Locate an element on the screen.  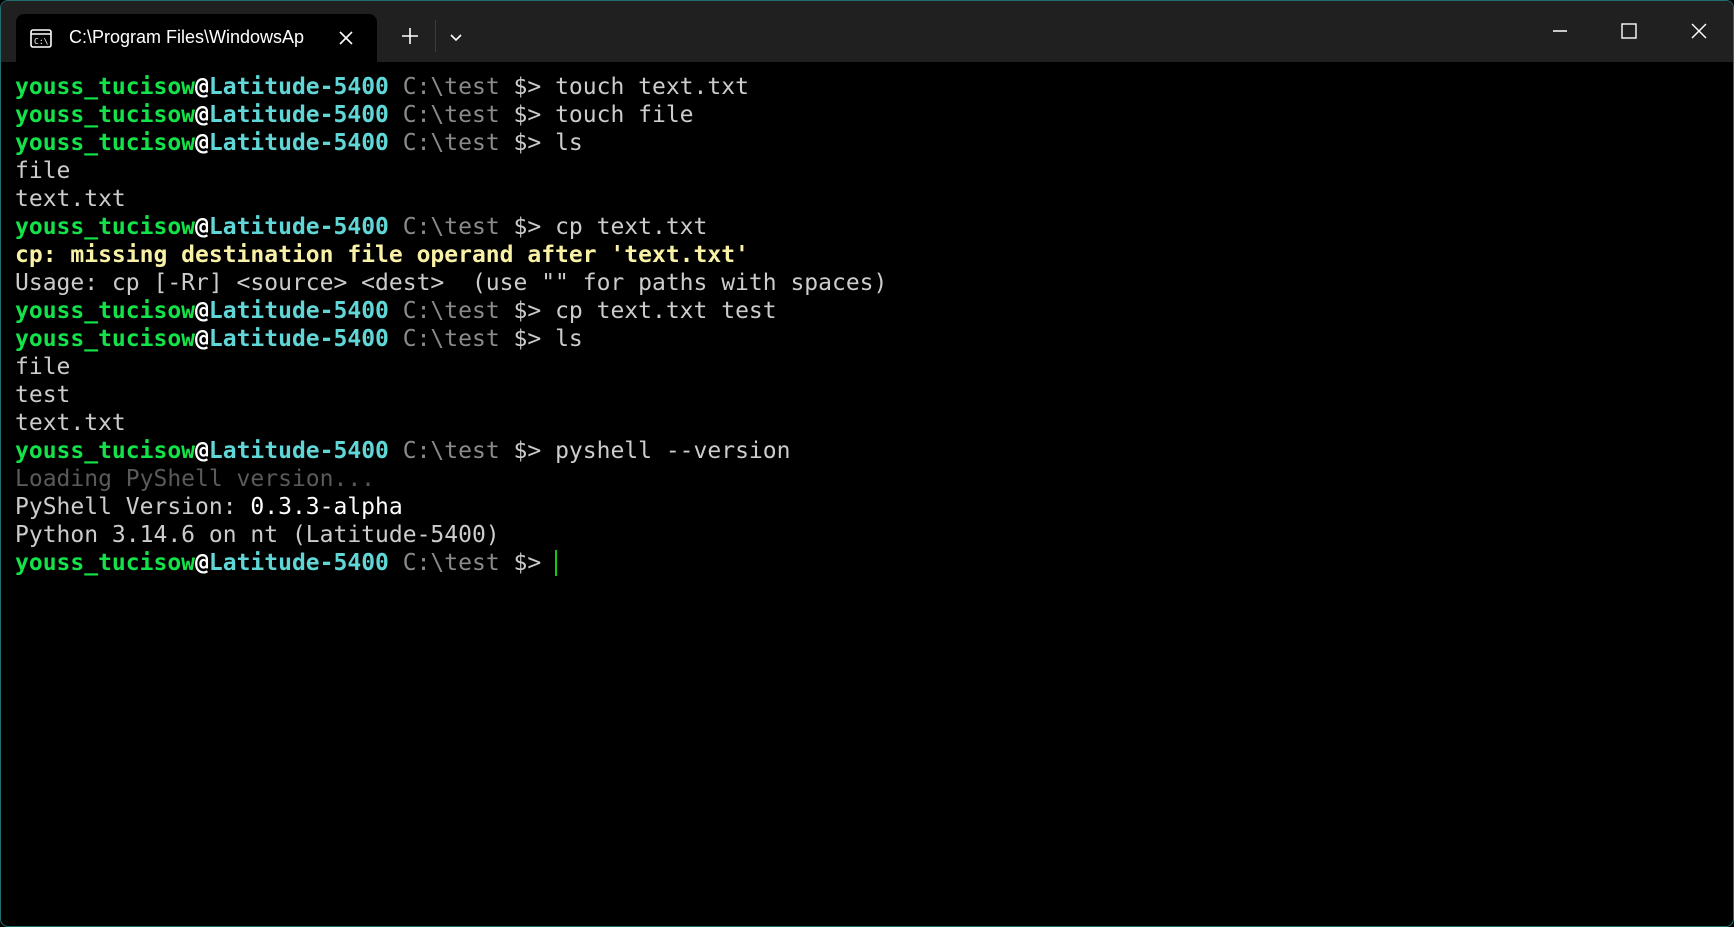
maximize-icon is located at coordinates (1629, 31).